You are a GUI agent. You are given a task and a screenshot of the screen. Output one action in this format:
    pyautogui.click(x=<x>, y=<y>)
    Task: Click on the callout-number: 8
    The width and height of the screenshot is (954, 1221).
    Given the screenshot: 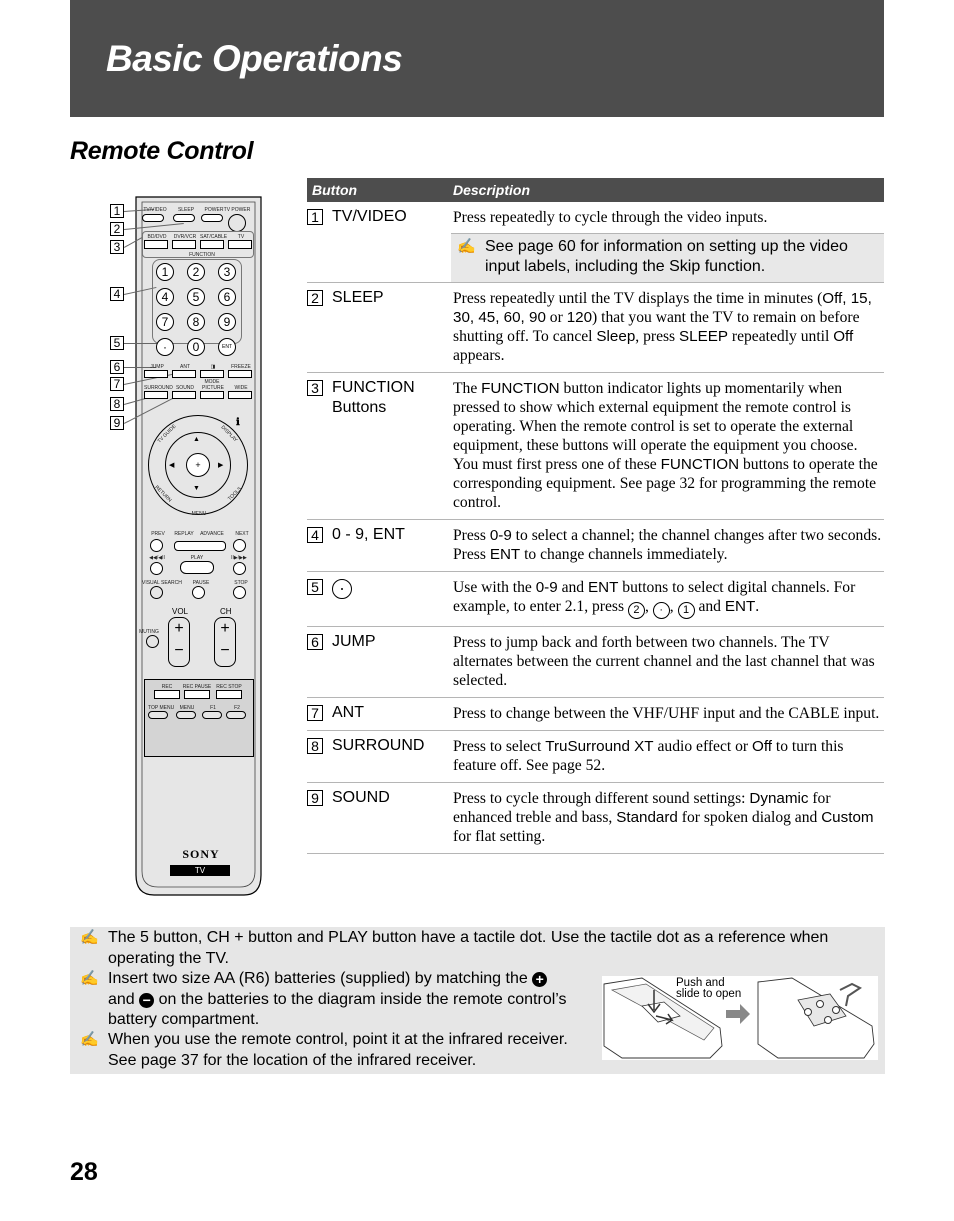 What is the action you would take?
    pyautogui.click(x=117, y=404)
    